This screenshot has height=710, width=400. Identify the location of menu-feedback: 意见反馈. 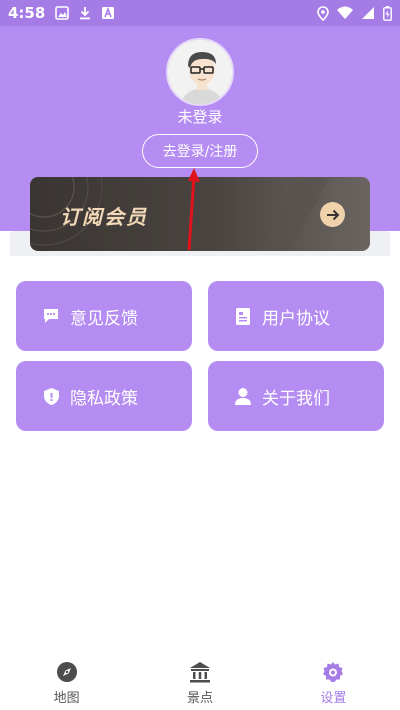
(104, 316).